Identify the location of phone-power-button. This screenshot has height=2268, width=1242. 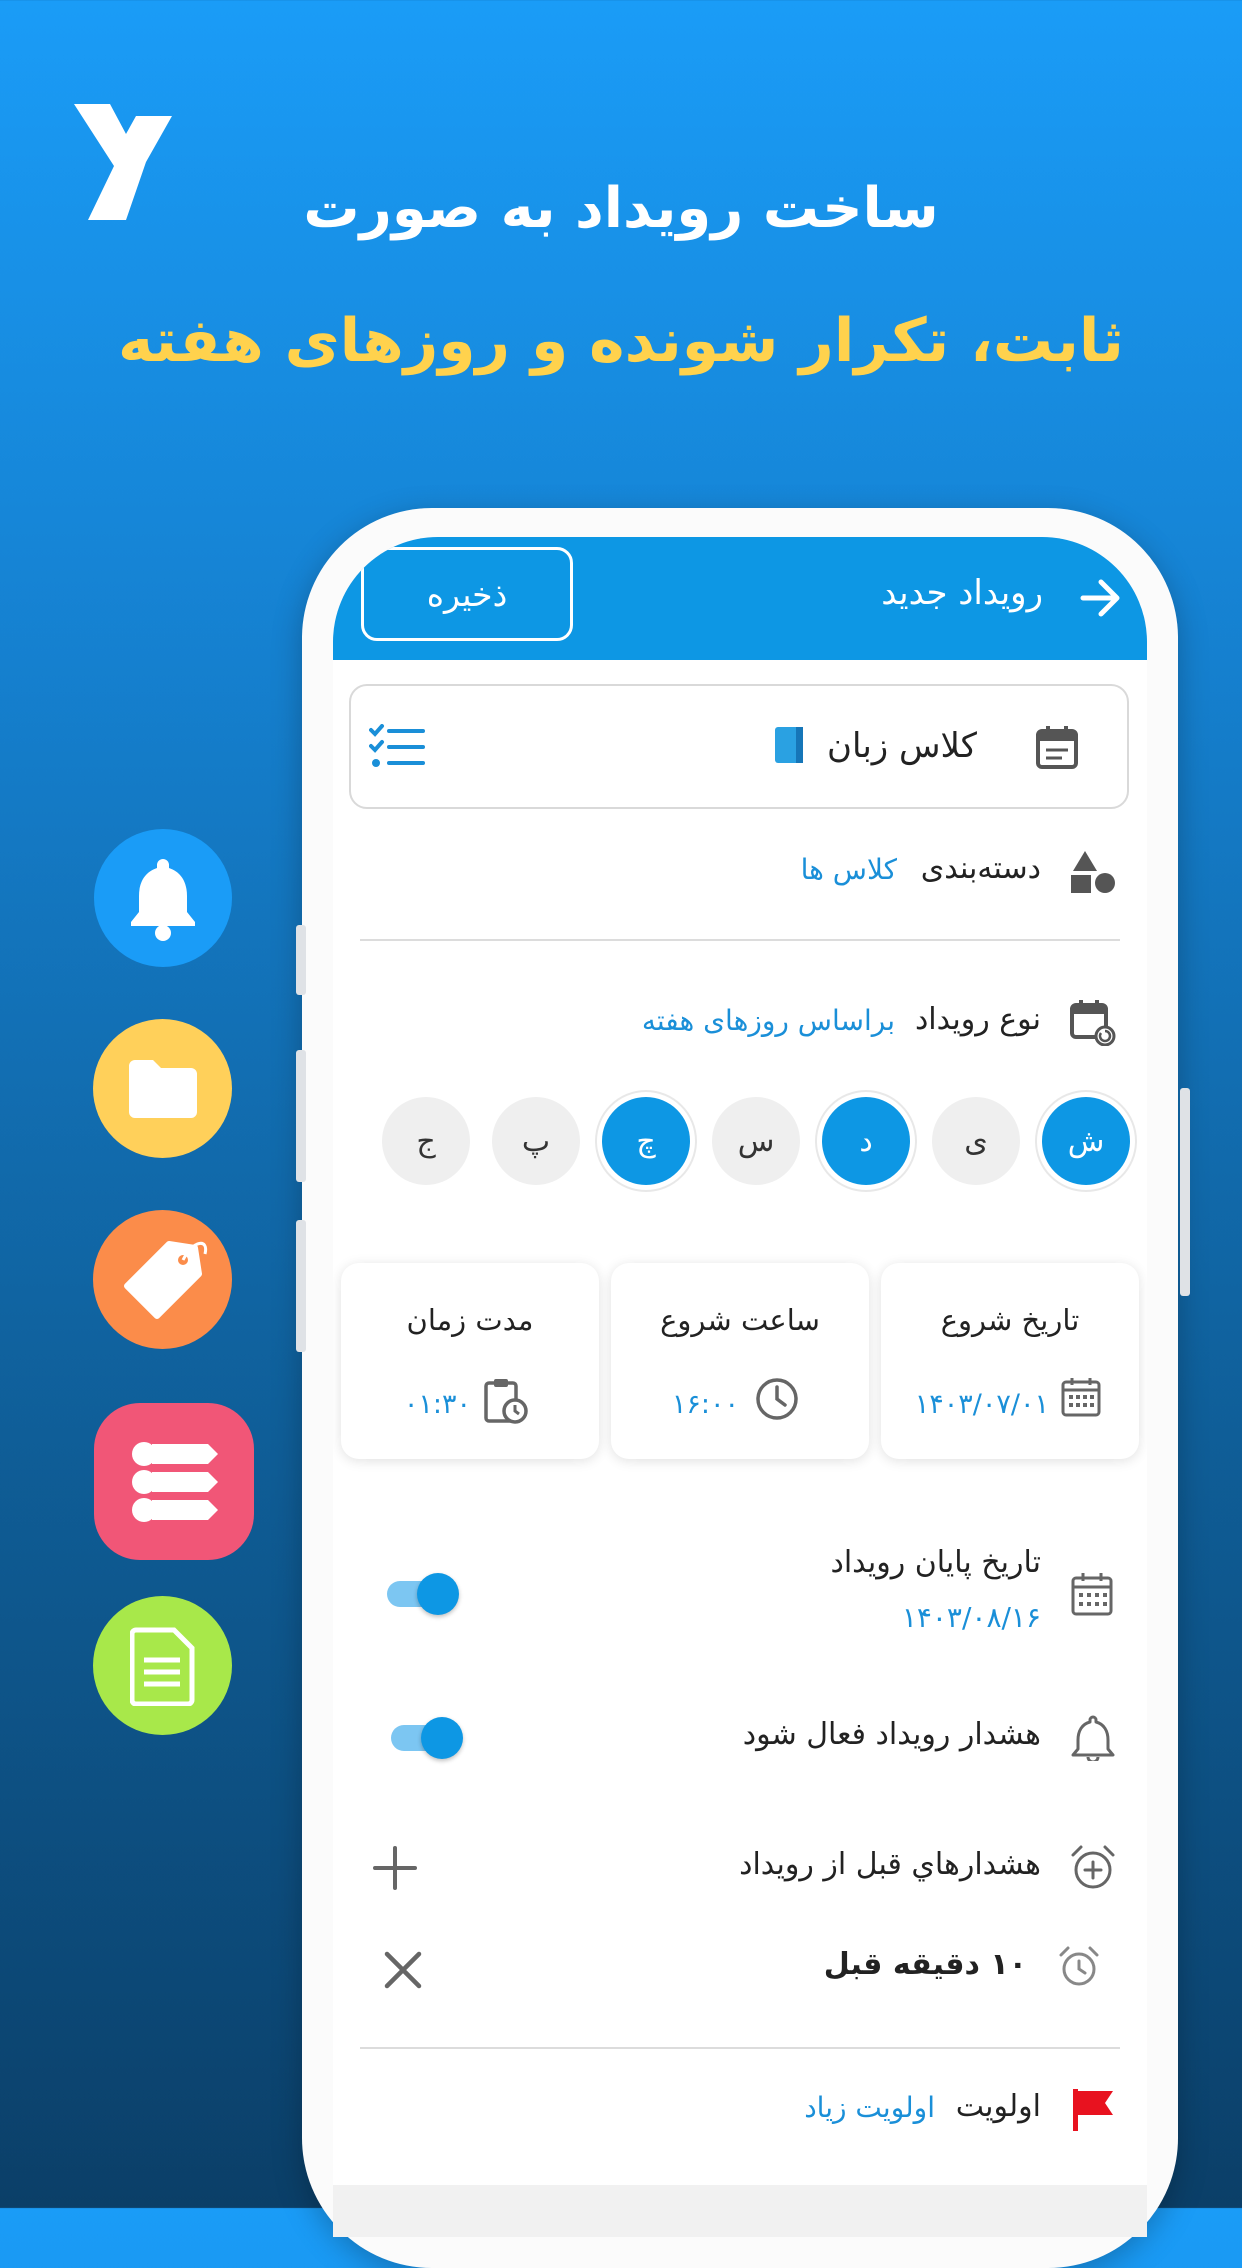
(1185, 1192).